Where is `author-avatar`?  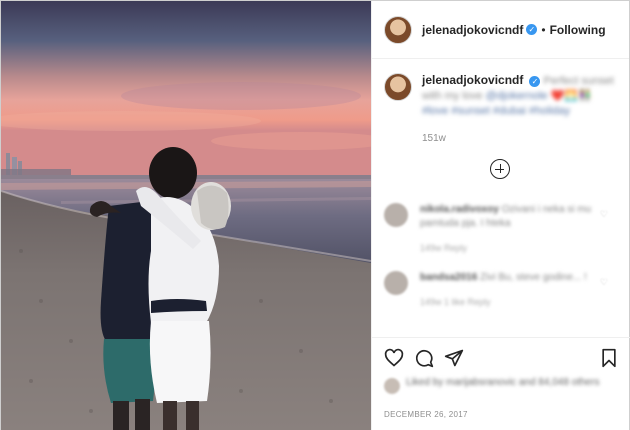 author-avatar is located at coordinates (398, 29).